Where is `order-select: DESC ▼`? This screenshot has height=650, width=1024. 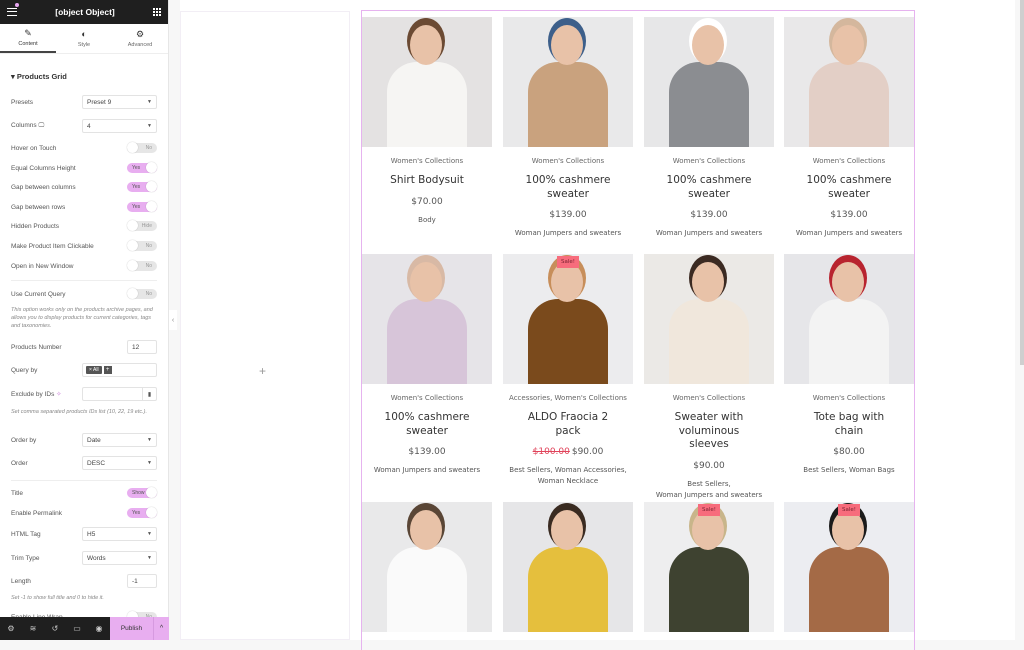 order-select: DESC ▼ is located at coordinates (119, 463).